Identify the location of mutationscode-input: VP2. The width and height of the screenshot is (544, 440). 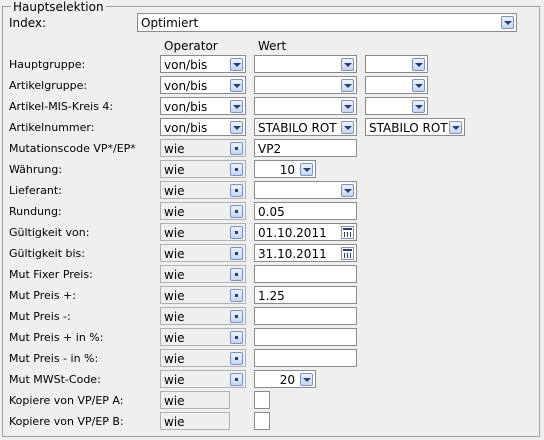
(305, 148).